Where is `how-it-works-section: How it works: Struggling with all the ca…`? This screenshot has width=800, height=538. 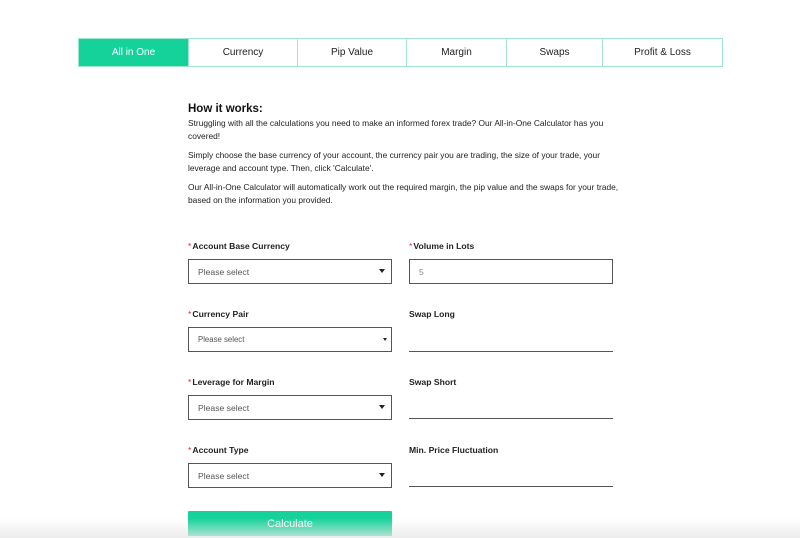
how-it-works-section: How it works: Struggling with all the ca… is located at coordinates (408, 158).